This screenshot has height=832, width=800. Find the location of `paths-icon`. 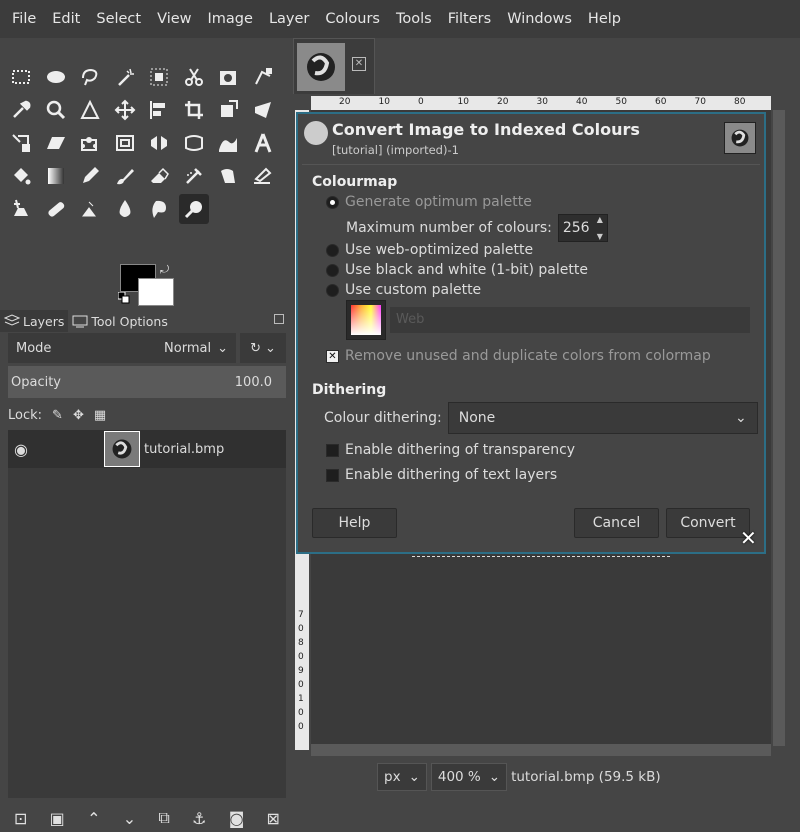

paths-icon is located at coordinates (263, 77).